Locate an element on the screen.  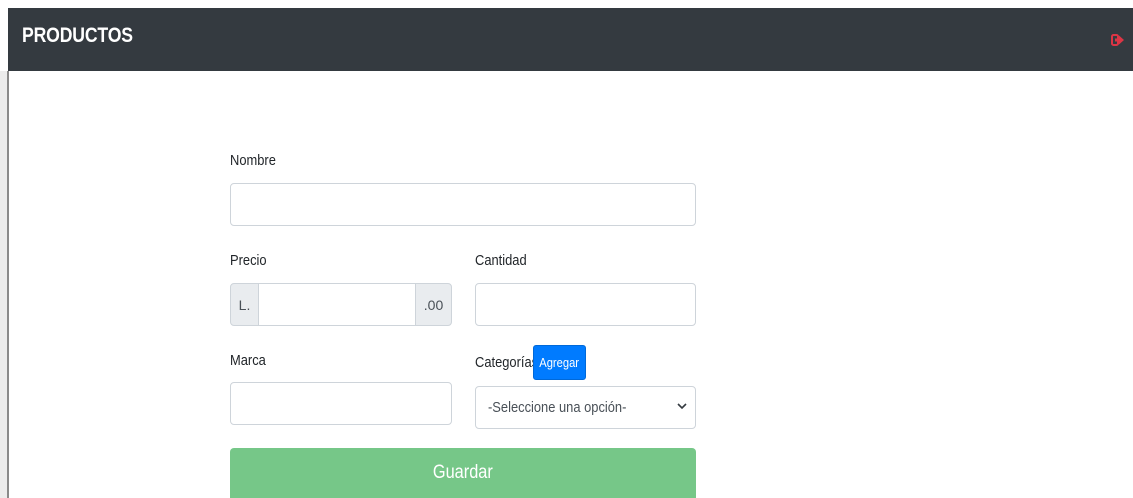
nombre-input is located at coordinates (463, 204).